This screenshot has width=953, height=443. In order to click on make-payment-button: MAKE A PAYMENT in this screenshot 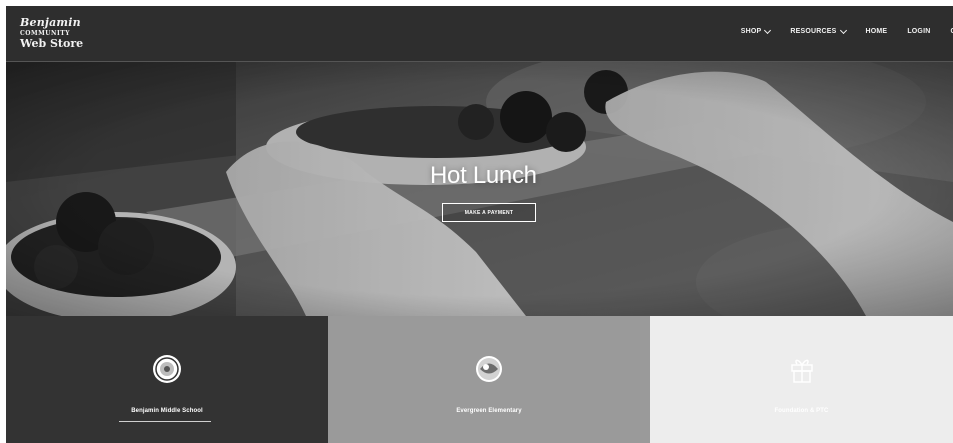, I will do `click(489, 212)`.